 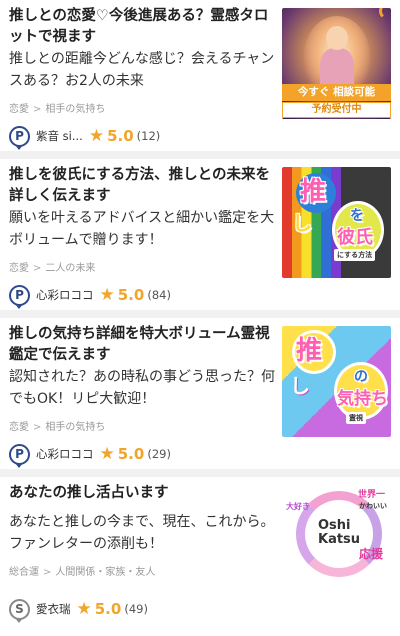 What do you see at coordinates (356, 418) in the screenshot?
I see `thumb-word: 霊視` at bounding box center [356, 418].